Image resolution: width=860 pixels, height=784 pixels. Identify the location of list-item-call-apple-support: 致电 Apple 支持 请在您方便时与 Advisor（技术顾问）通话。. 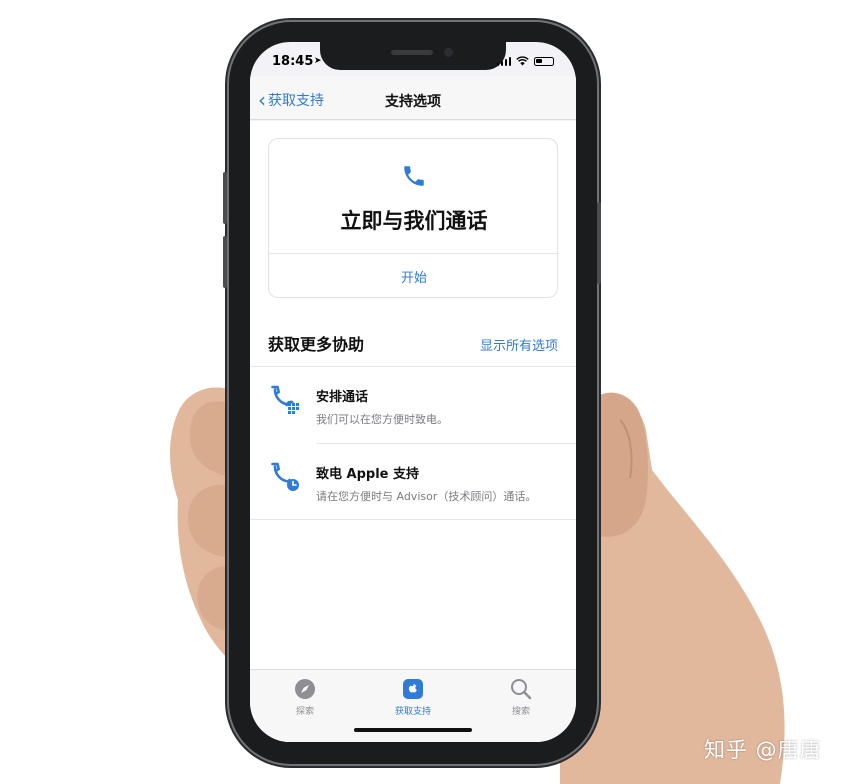
(413, 482).